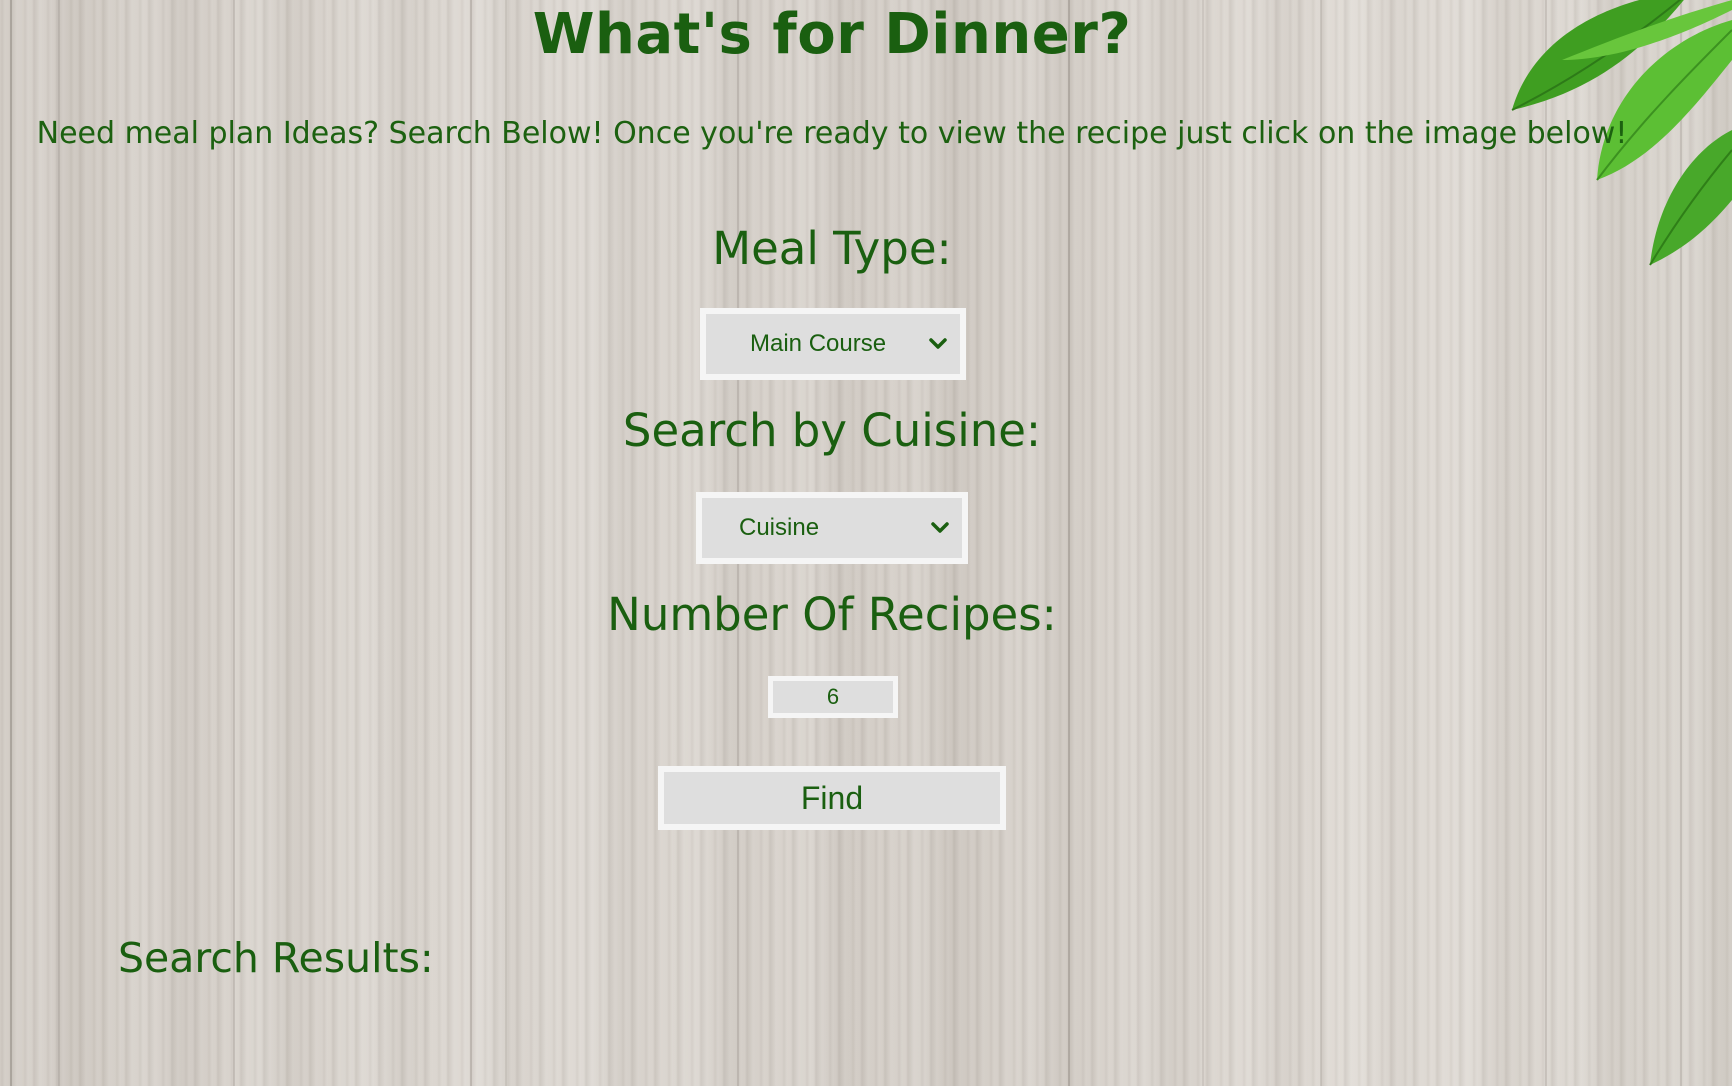 The image size is (1732, 1086). Describe the element at coordinates (868, 1040) in the screenshot. I see `search-results-list` at that location.